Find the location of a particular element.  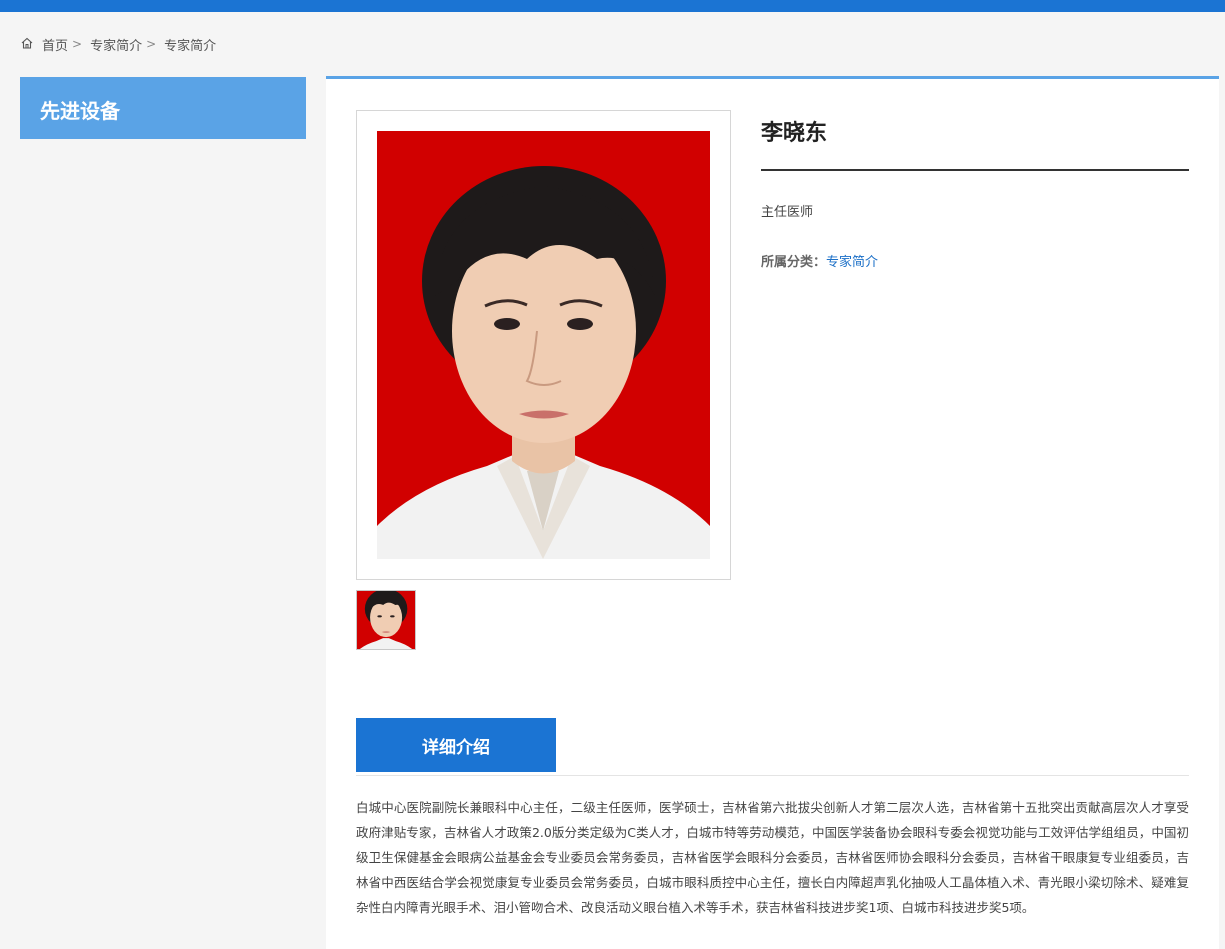

top-accent-bar is located at coordinates (612, 6).